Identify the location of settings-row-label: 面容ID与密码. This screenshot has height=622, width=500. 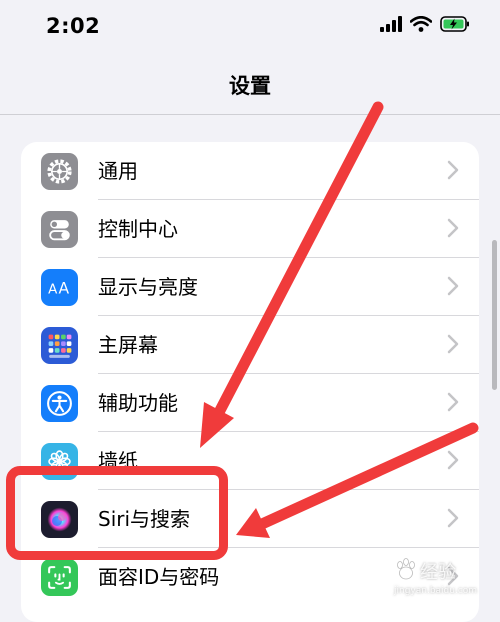
(159, 577).